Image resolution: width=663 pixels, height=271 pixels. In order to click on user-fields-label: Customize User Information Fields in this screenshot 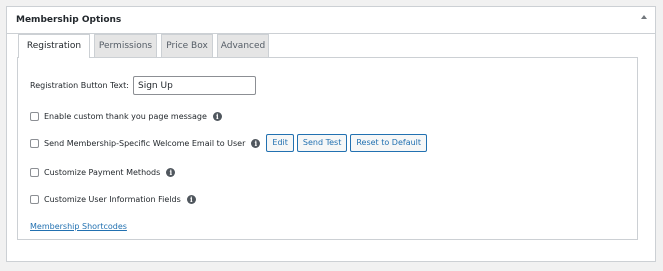, I will do `click(112, 199)`.